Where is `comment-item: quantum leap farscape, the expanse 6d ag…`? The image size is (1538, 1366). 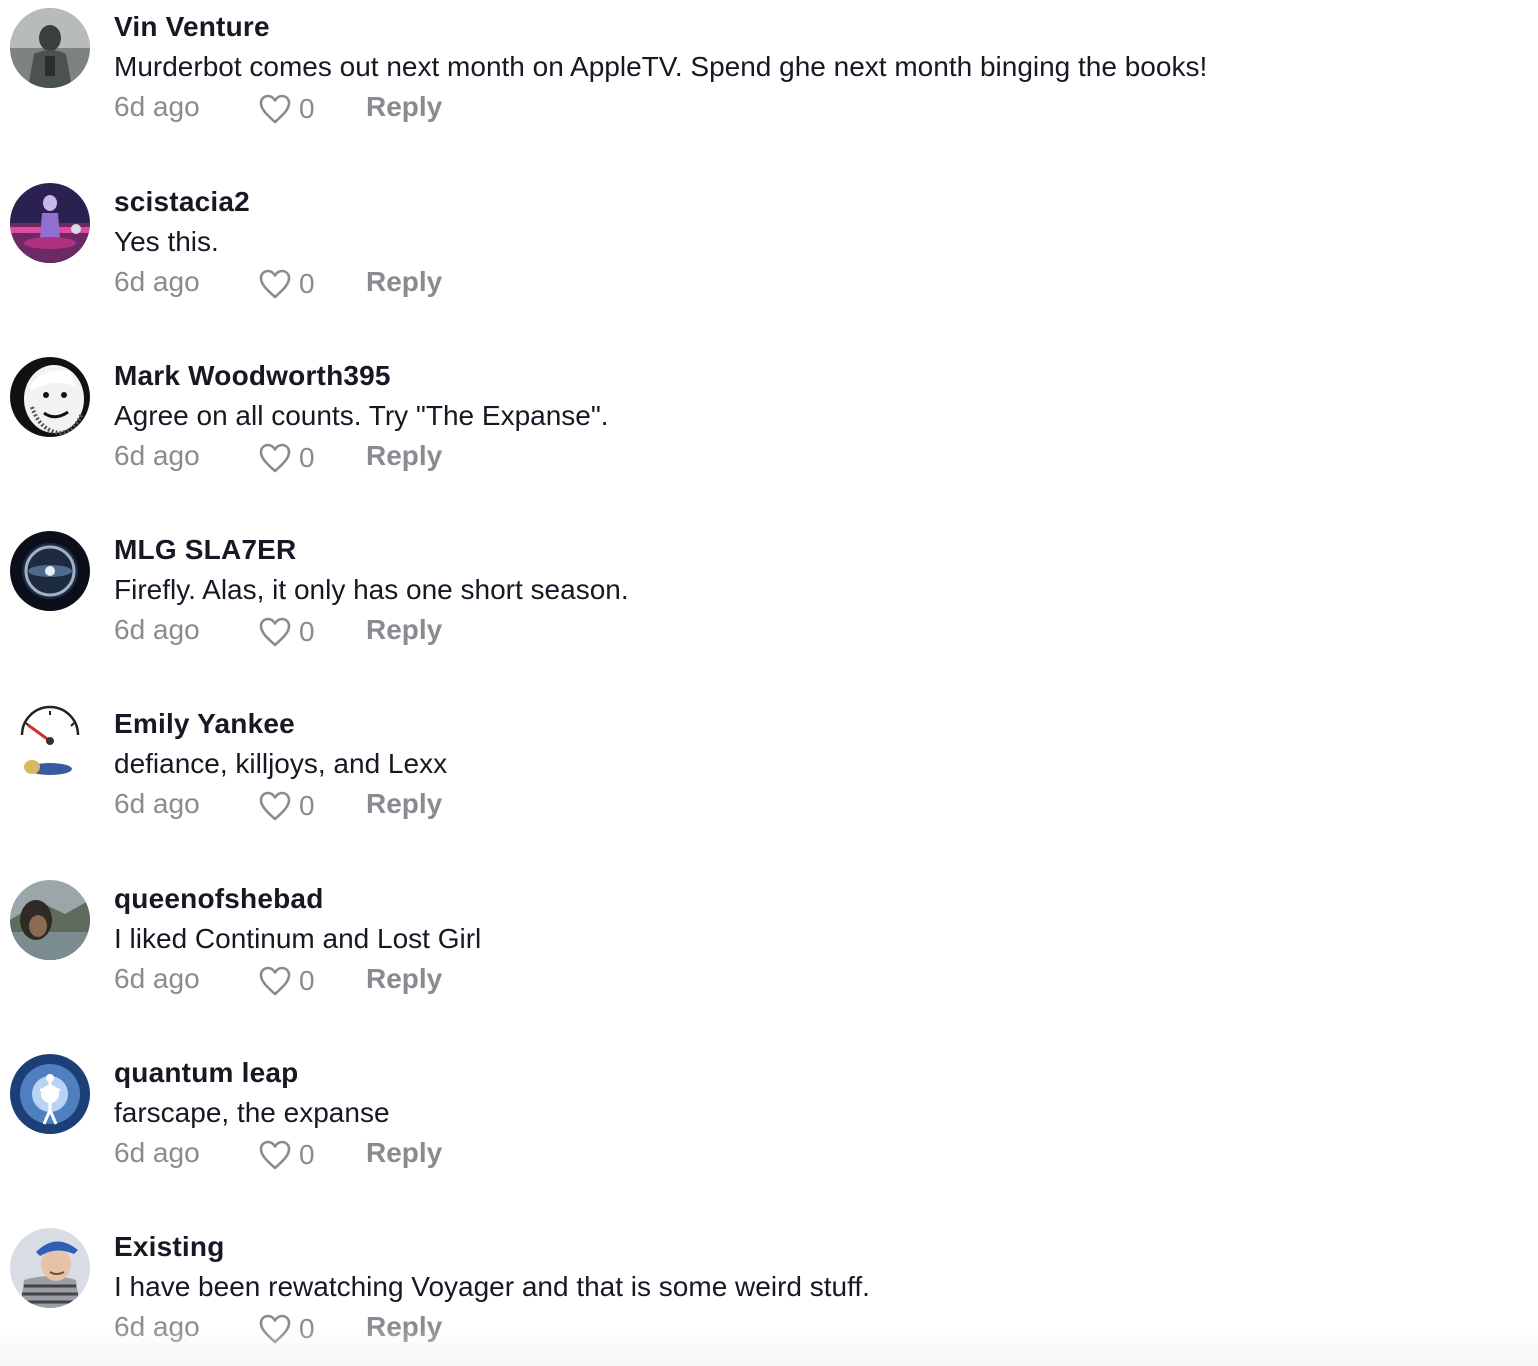 comment-item: quantum leap farscape, the expanse 6d ag… is located at coordinates (769, 1129).